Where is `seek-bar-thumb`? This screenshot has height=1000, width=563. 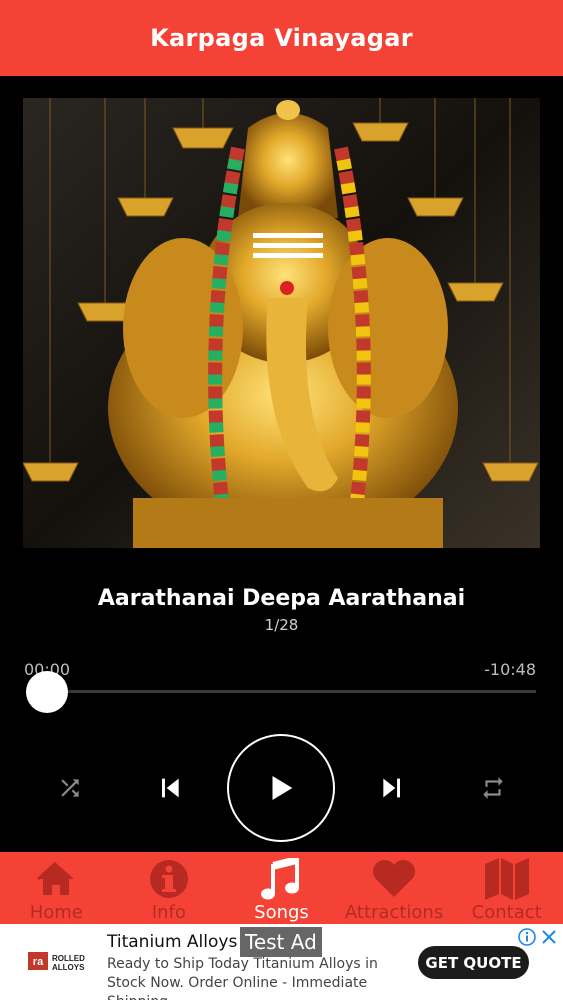
seek-bar-thumb is located at coordinates (47, 692).